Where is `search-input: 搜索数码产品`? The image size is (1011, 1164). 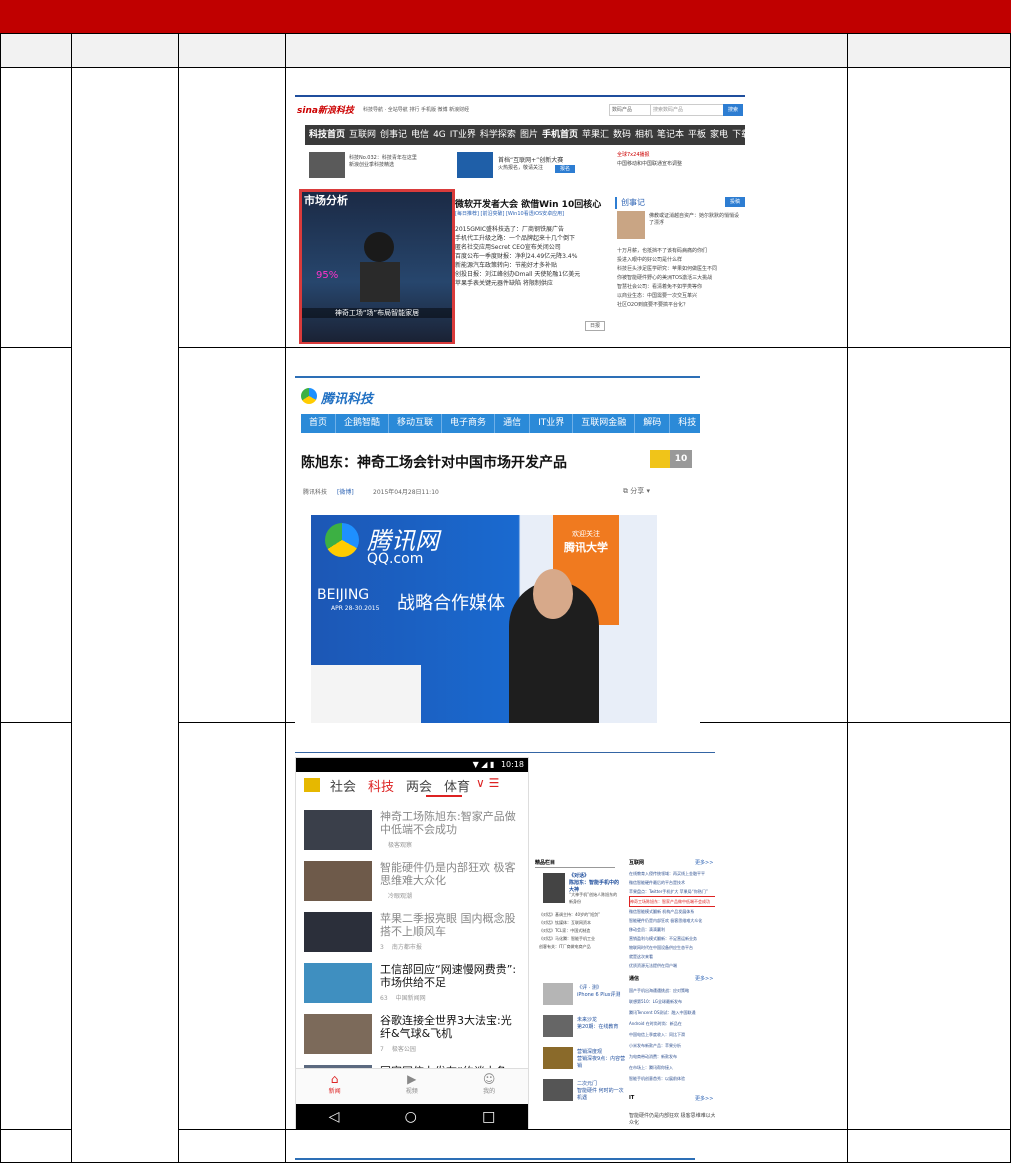 search-input: 搜索数码产品 is located at coordinates (687, 110).